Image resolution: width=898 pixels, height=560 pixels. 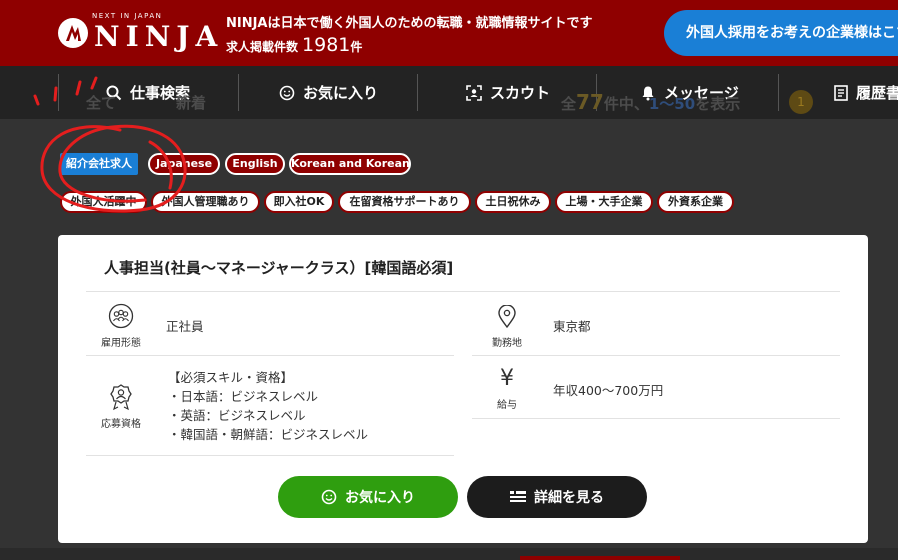 I want to click on agent-job-badge: 紹介会社求人, so click(x=99, y=164).